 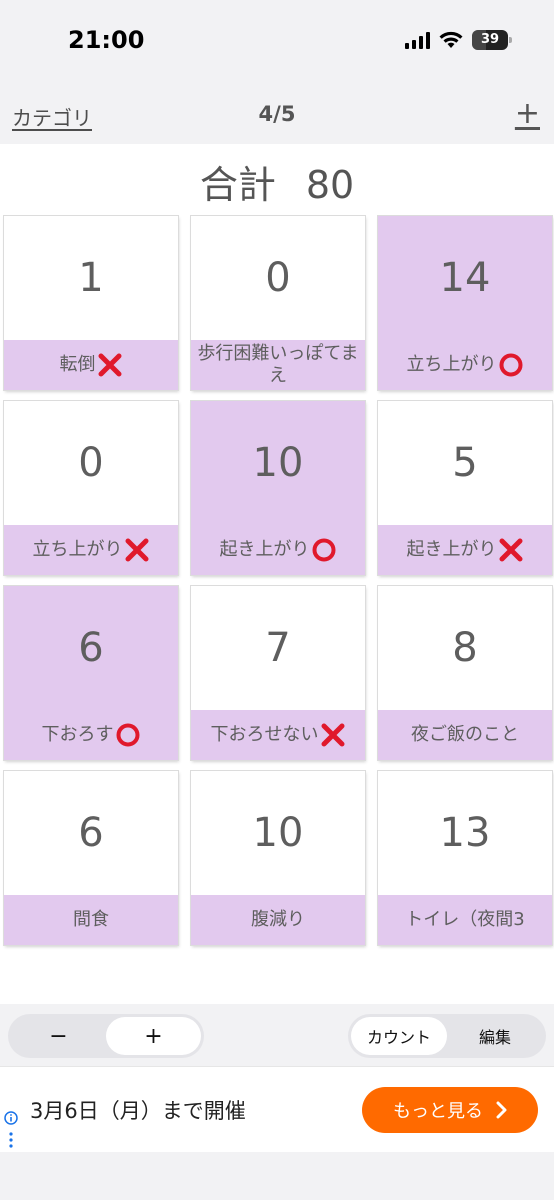 What do you see at coordinates (438, 1111) in the screenshot?
I see `see-more-label: もっと見る` at bounding box center [438, 1111].